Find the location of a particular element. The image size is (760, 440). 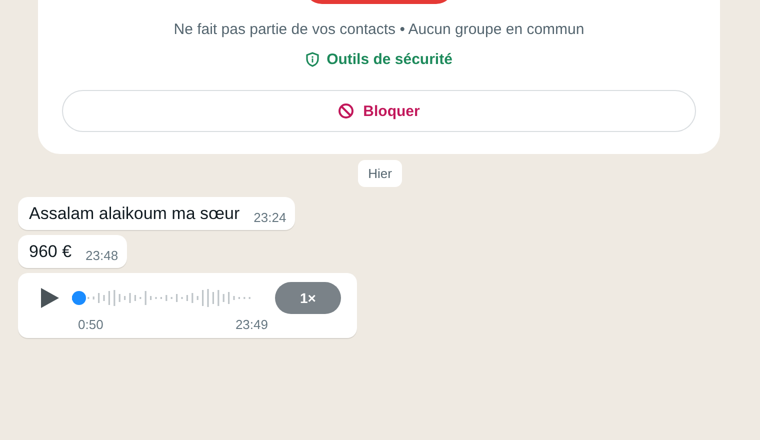

message-text: 960 € is located at coordinates (50, 252).